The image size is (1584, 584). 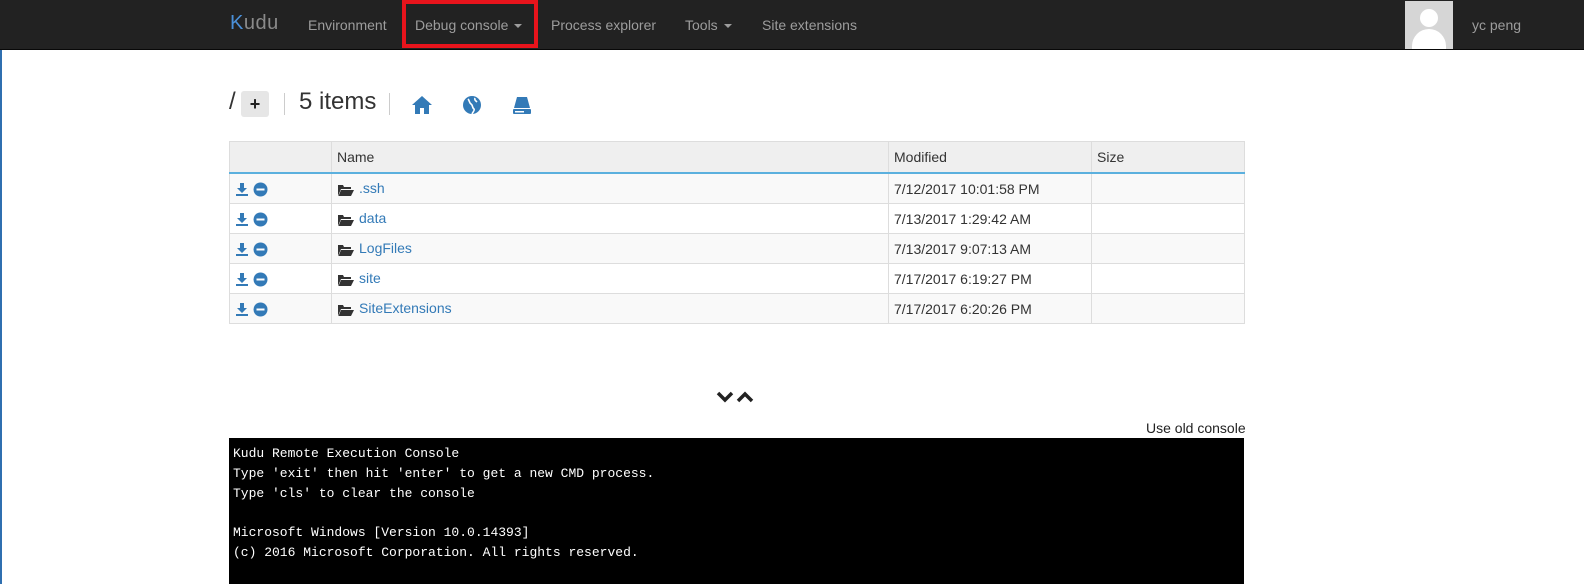 What do you see at coordinates (280, 157) in the screenshot?
I see `column-header-actions` at bounding box center [280, 157].